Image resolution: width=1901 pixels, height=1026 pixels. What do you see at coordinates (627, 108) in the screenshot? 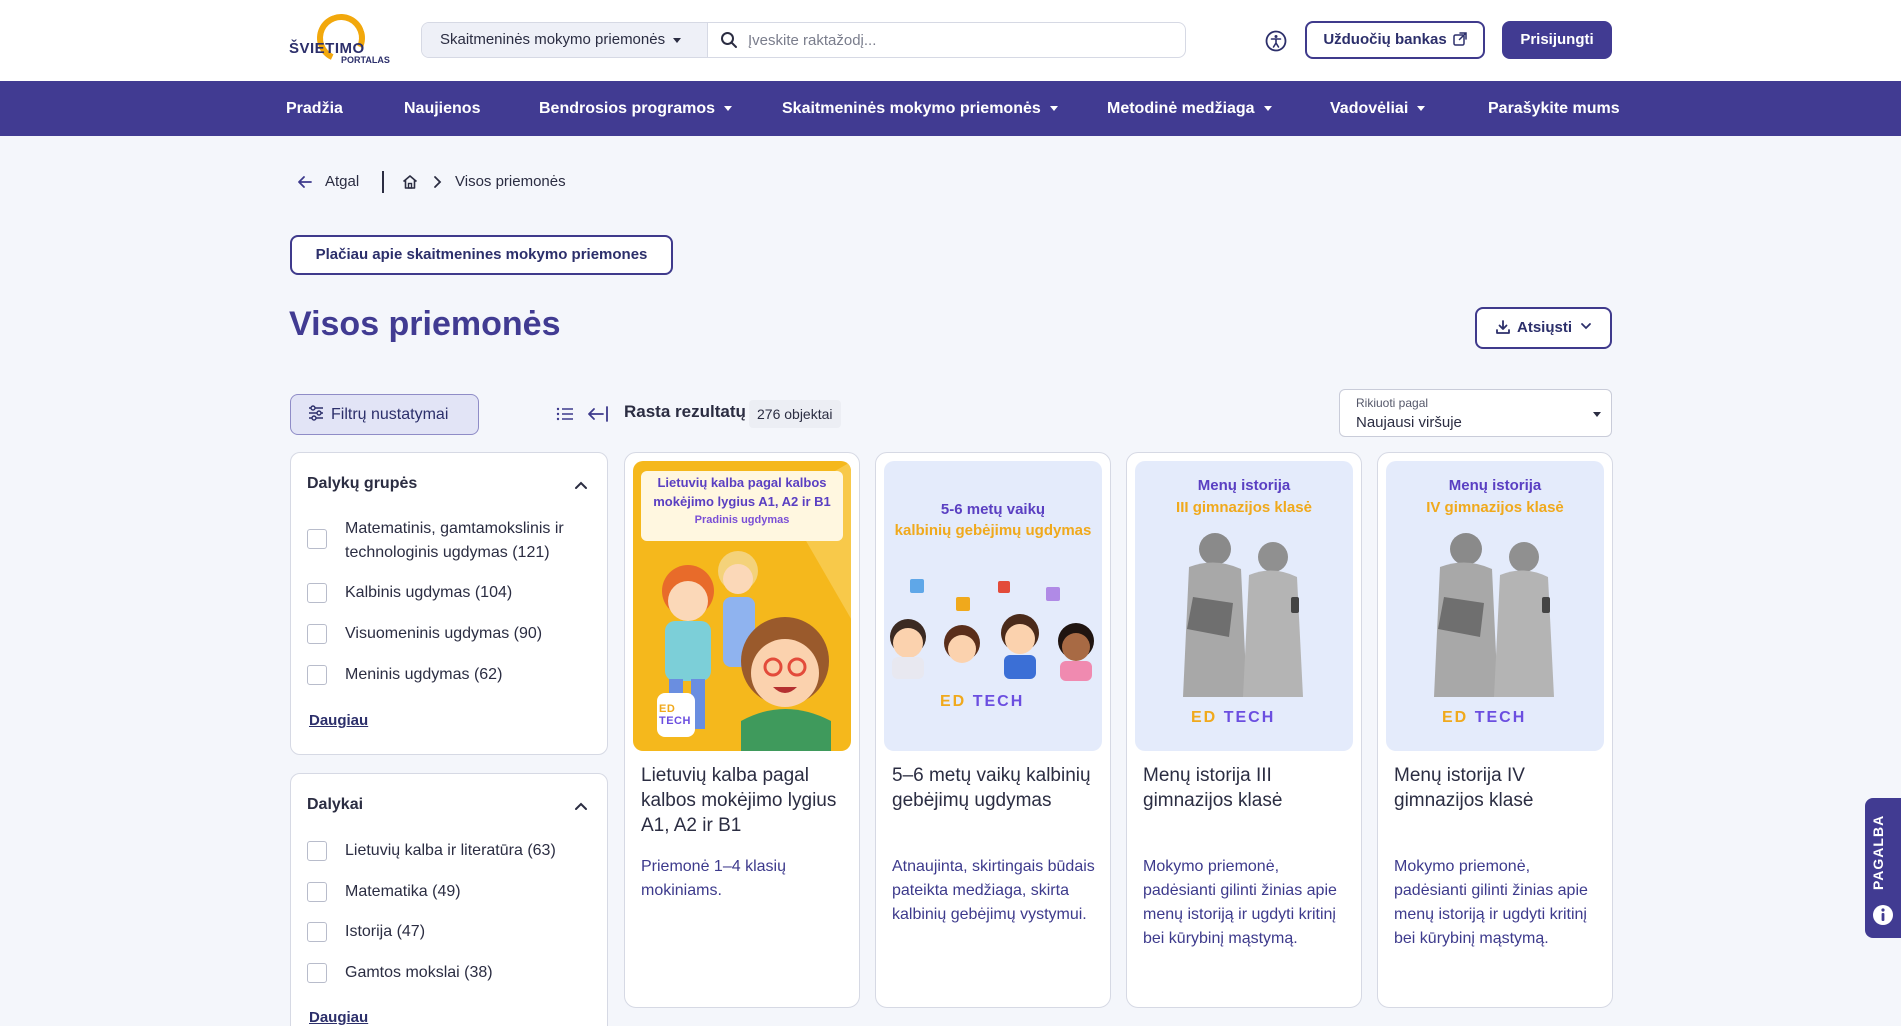
I see `nav-label: Bendrosios programos` at bounding box center [627, 108].